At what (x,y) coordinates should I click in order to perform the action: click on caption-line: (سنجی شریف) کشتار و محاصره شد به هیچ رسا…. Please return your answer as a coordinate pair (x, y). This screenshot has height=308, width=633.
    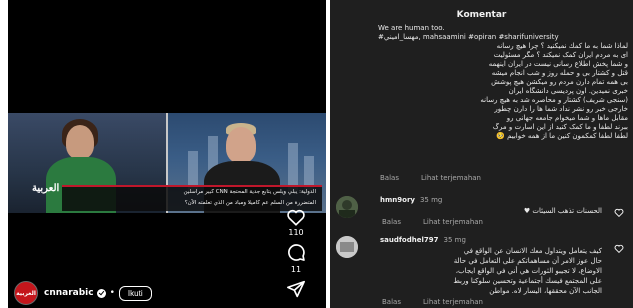
    Looking at the image, I should click on (554, 100).